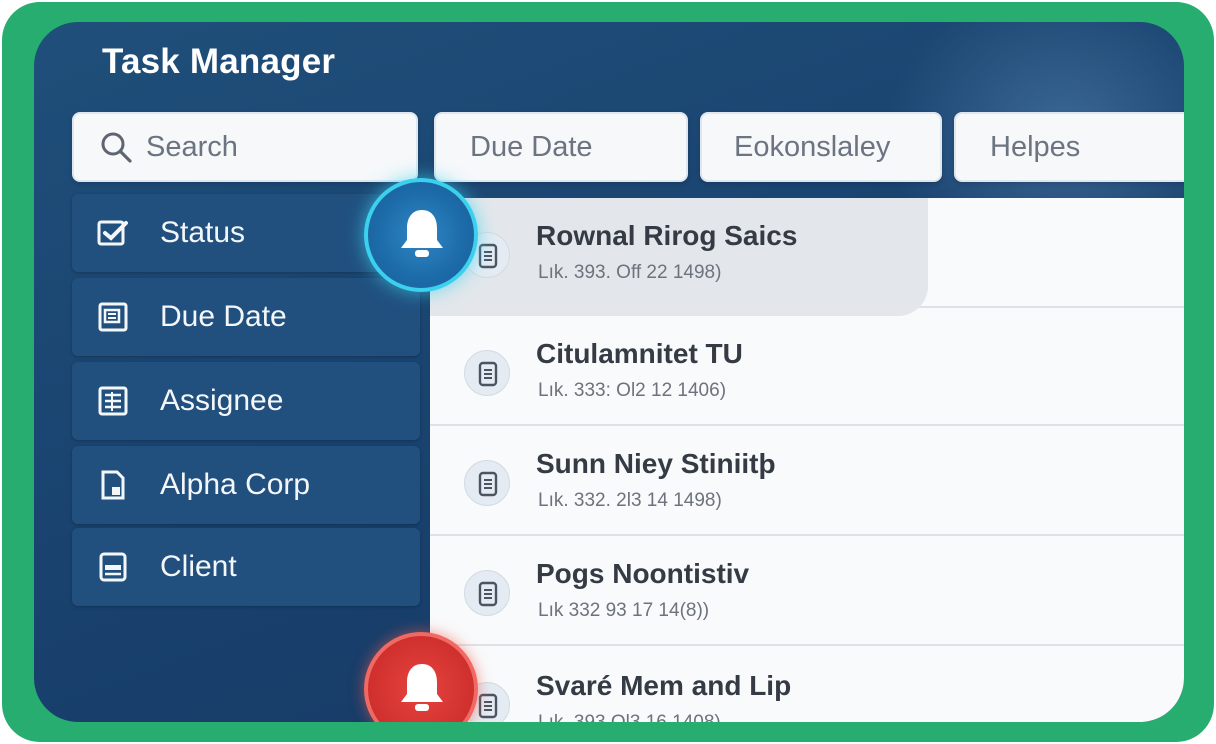  I want to click on filter-second: Eokonslaley, so click(821, 147).